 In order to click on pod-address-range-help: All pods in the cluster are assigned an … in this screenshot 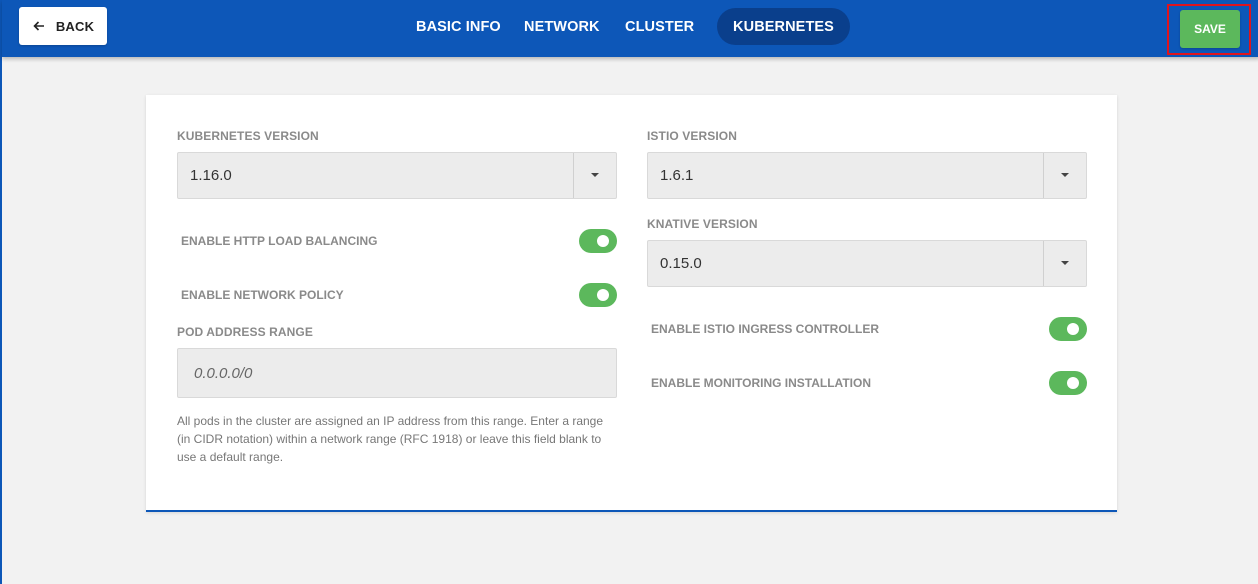, I will do `click(390, 439)`.